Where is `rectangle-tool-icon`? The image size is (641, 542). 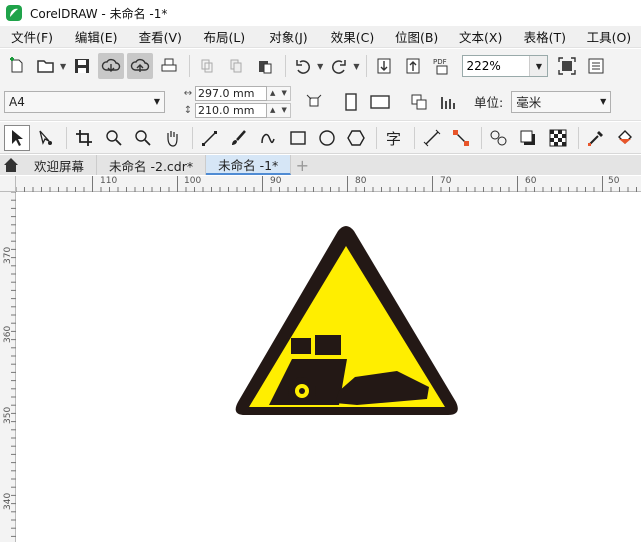
rectangle-tool-icon is located at coordinates (297, 138).